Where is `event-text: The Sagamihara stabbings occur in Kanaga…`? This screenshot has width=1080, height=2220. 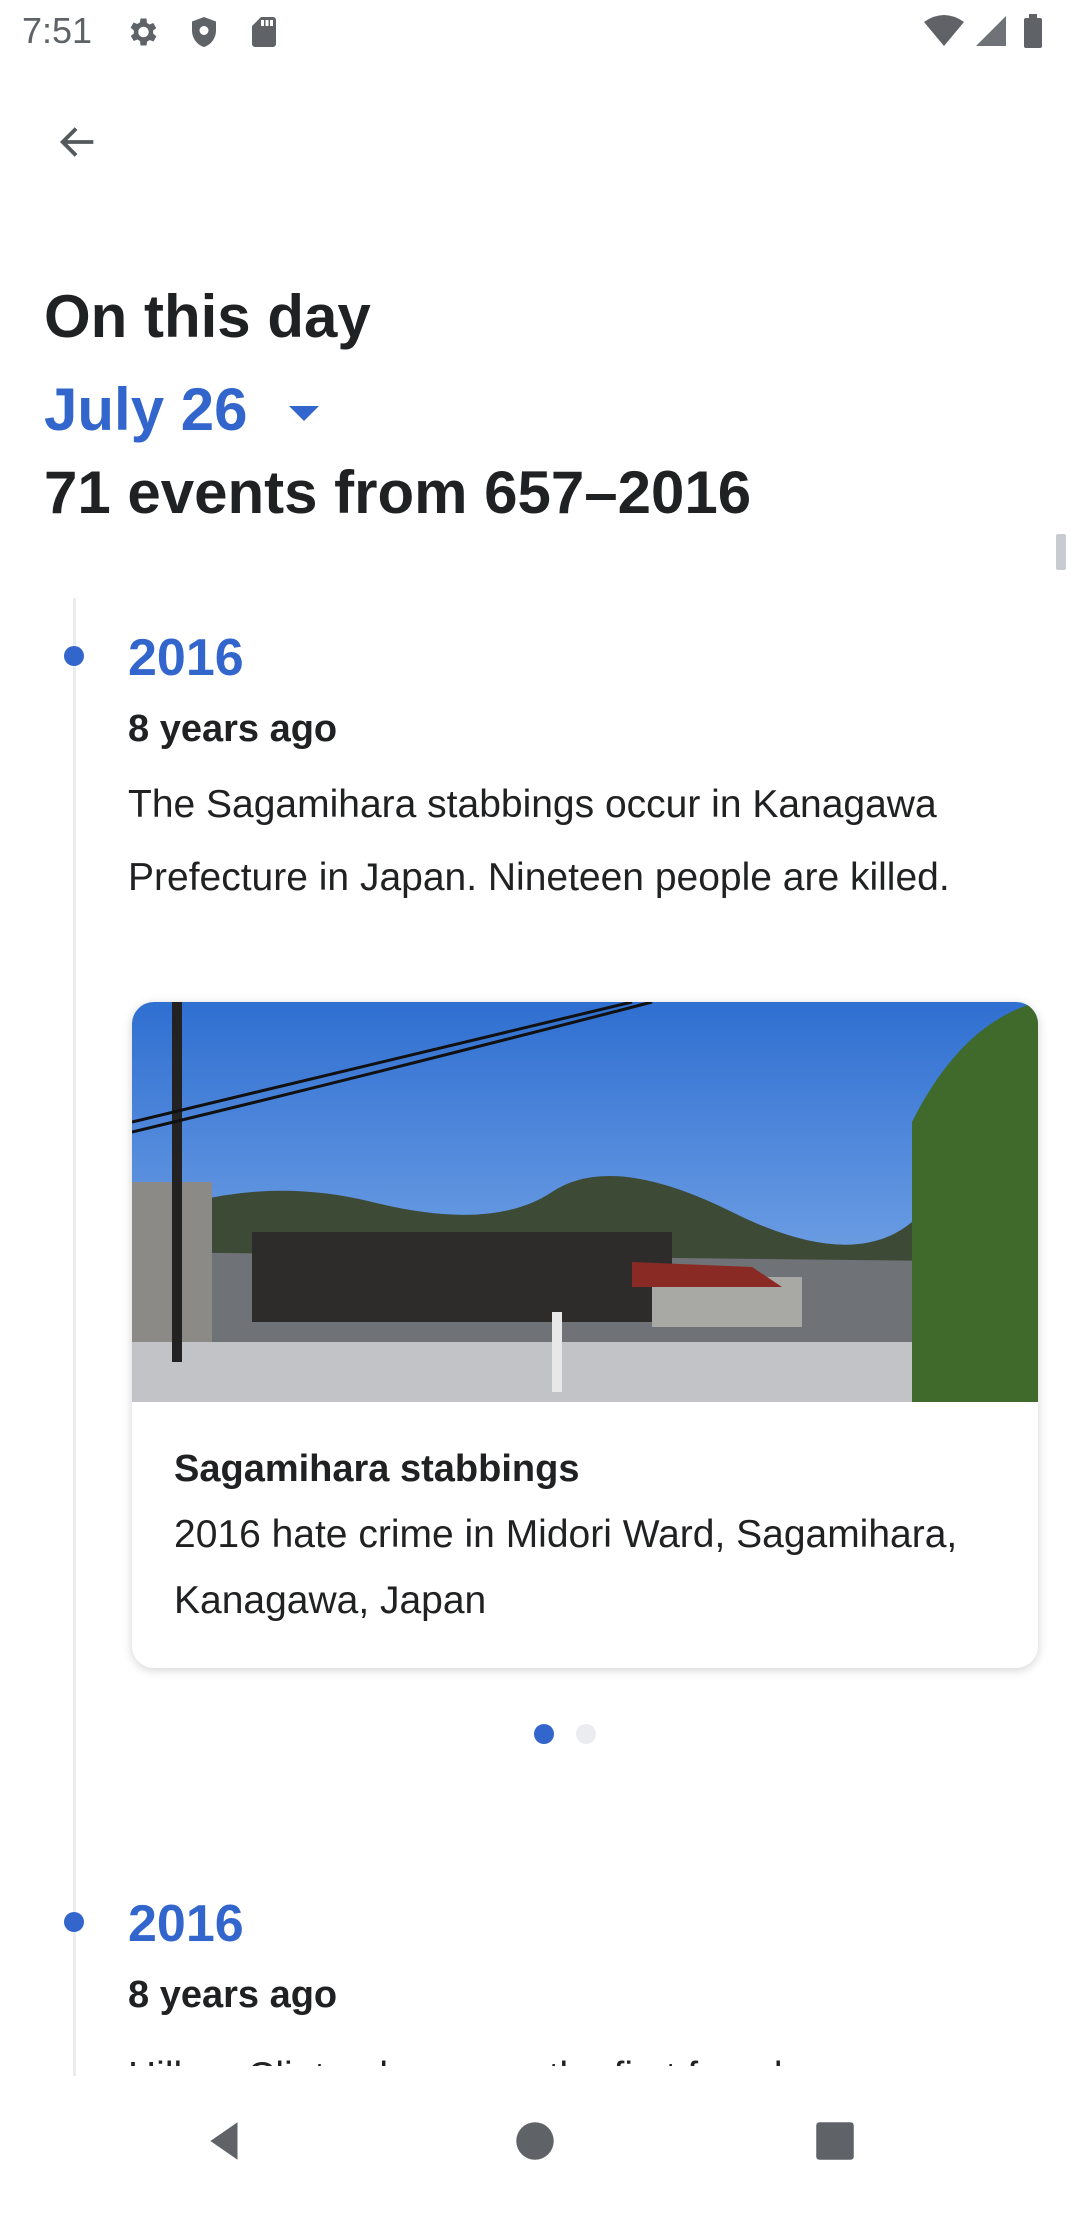 event-text: The Sagamihara stabbings occur in Kanaga… is located at coordinates (539, 841).